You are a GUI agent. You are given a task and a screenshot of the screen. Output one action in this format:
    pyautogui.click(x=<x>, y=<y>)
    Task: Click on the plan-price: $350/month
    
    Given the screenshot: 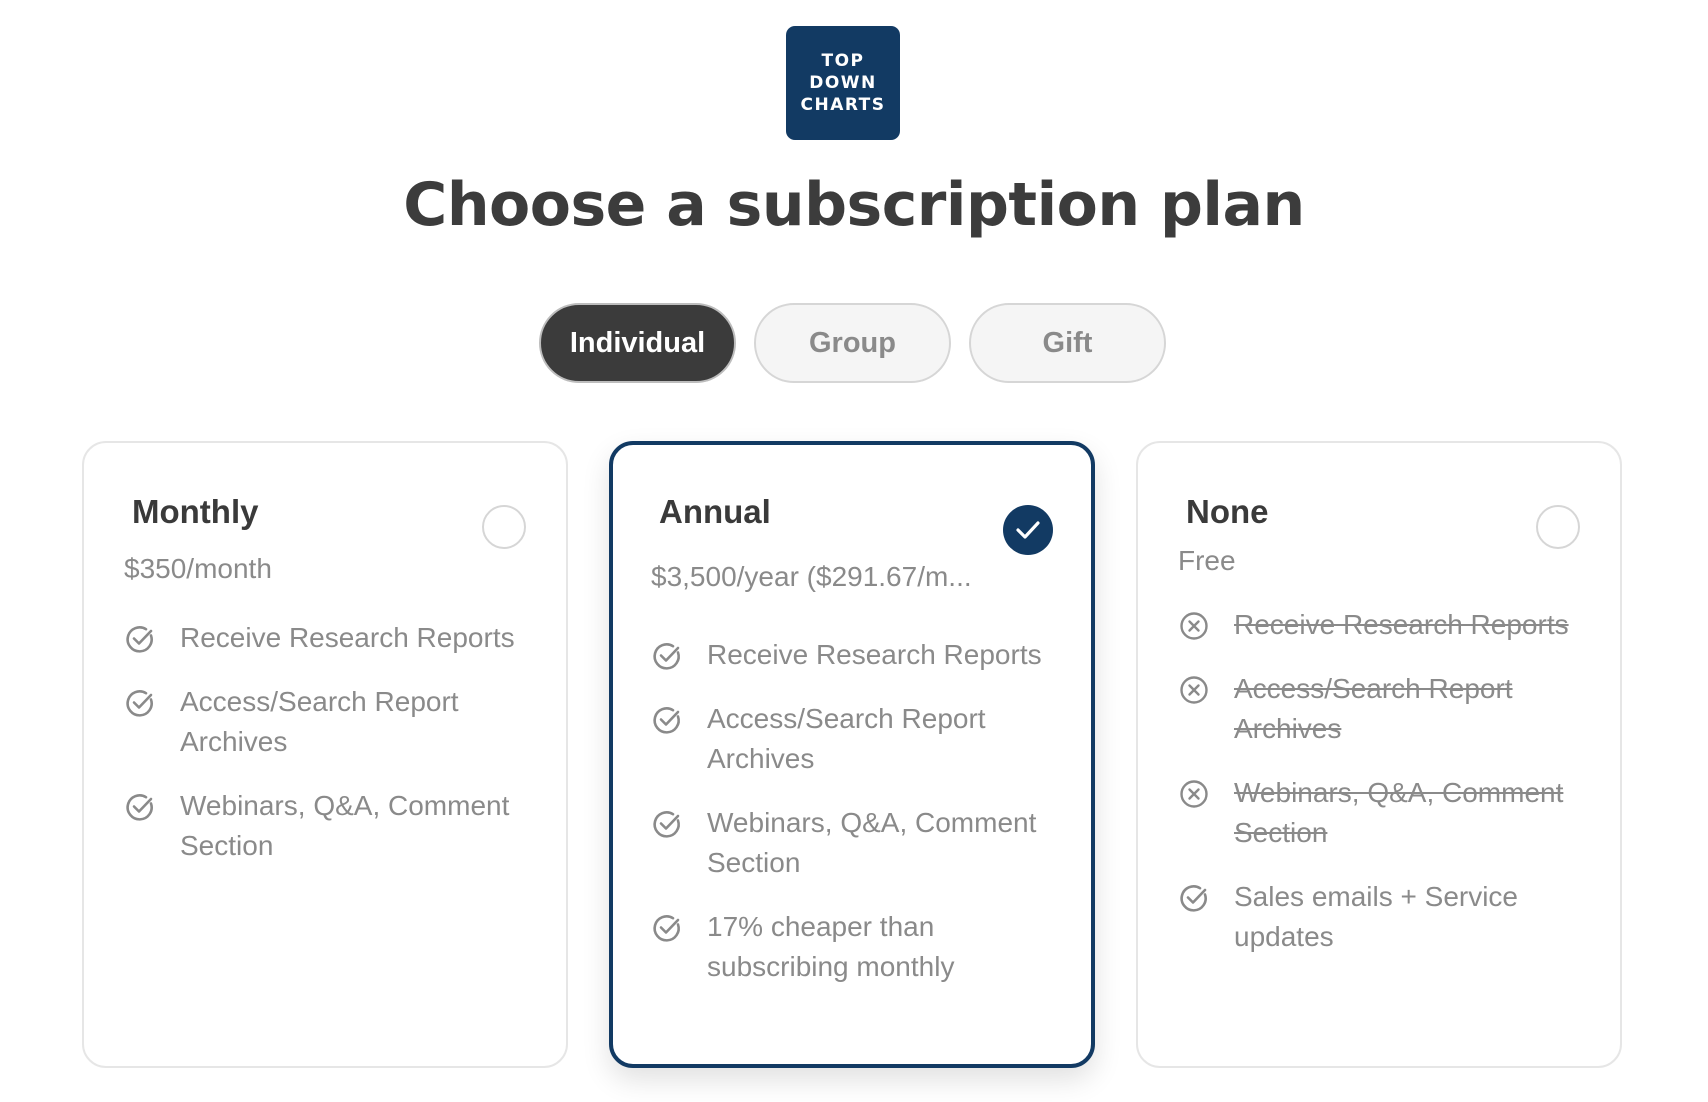 What is the action you would take?
    pyautogui.click(x=198, y=568)
    